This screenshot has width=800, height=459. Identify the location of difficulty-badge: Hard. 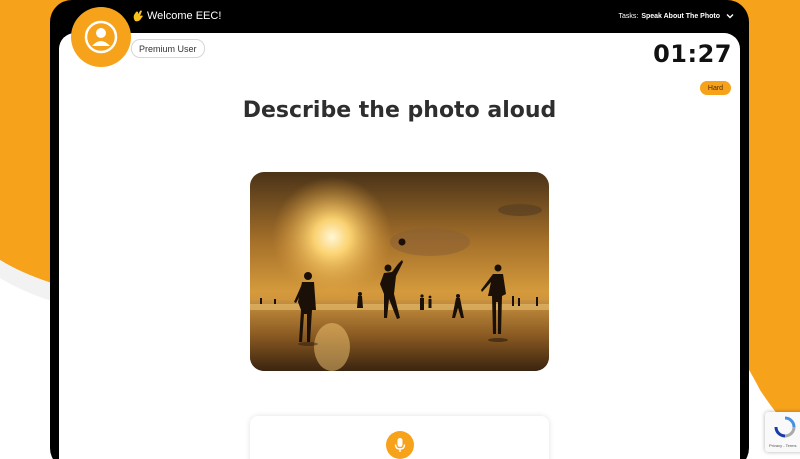
(715, 88).